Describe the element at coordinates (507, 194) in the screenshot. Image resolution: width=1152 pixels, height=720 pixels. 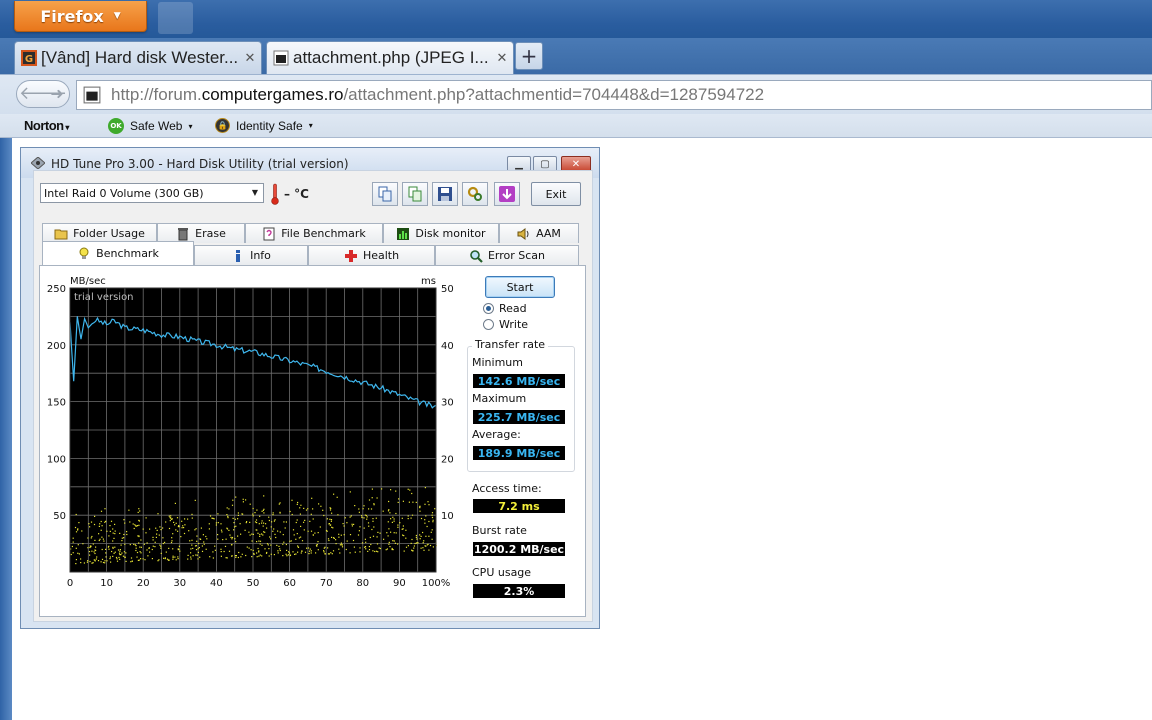
I see `download-button` at that location.